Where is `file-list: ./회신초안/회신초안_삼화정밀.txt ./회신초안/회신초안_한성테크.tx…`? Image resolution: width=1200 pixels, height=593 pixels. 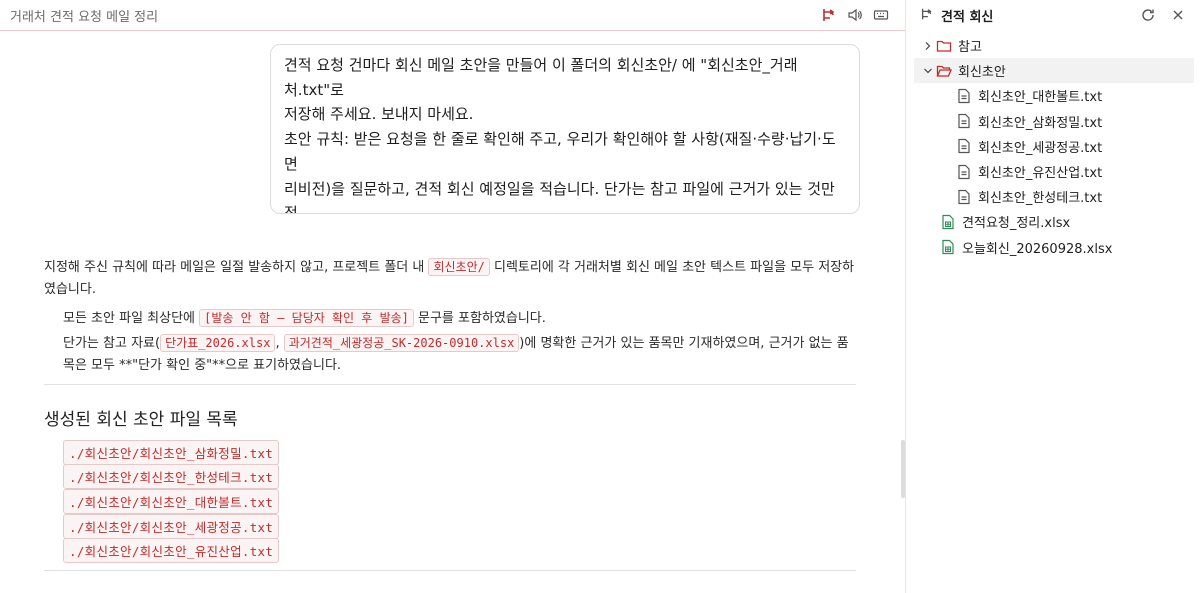 file-list: ./회신초안/회신초안_삼화정밀.txt ./회신초안/회신초안_한성테크.tx… is located at coordinates (450, 501).